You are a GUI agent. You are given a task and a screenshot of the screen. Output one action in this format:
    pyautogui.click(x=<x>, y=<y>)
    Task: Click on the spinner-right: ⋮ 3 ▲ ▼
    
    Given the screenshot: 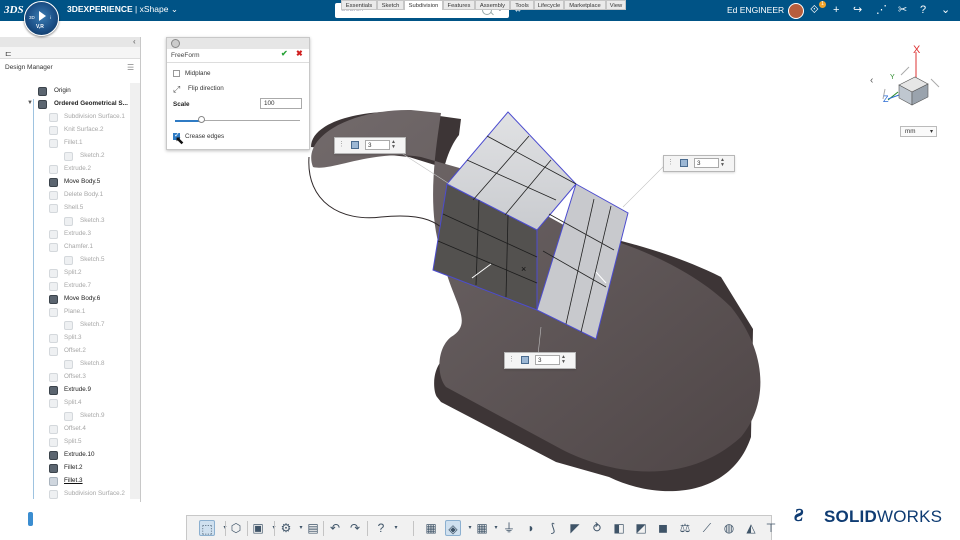 What is the action you would take?
    pyautogui.click(x=699, y=163)
    